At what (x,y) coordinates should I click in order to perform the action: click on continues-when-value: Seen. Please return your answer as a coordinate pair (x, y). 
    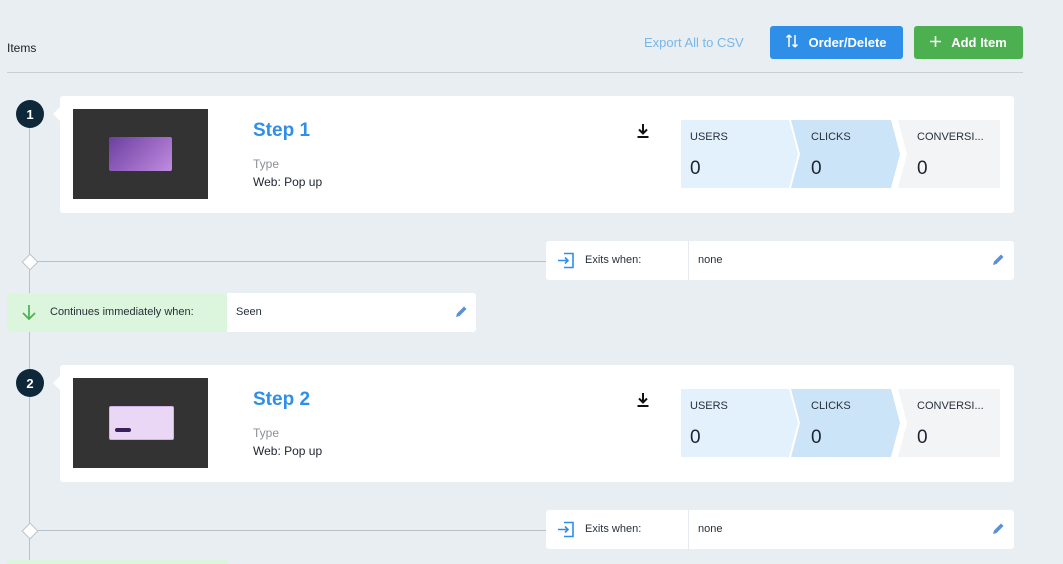
    Looking at the image, I should click on (249, 312).